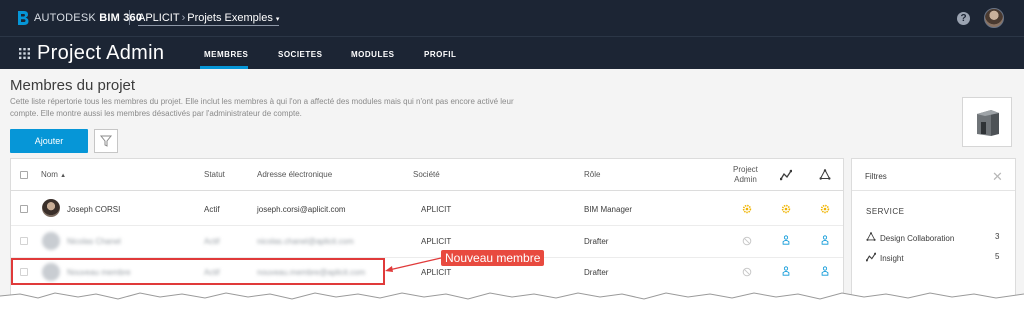 The width and height of the screenshot is (1024, 313). I want to click on column-header-email: Adresse électronique, so click(294, 174).